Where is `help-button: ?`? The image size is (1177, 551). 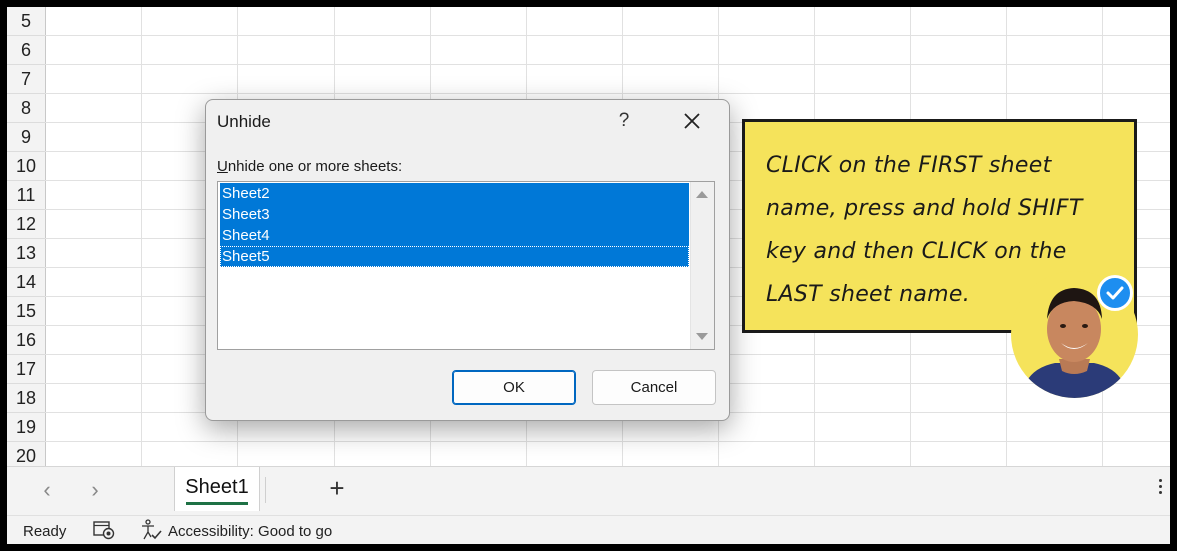 help-button: ? is located at coordinates (624, 121).